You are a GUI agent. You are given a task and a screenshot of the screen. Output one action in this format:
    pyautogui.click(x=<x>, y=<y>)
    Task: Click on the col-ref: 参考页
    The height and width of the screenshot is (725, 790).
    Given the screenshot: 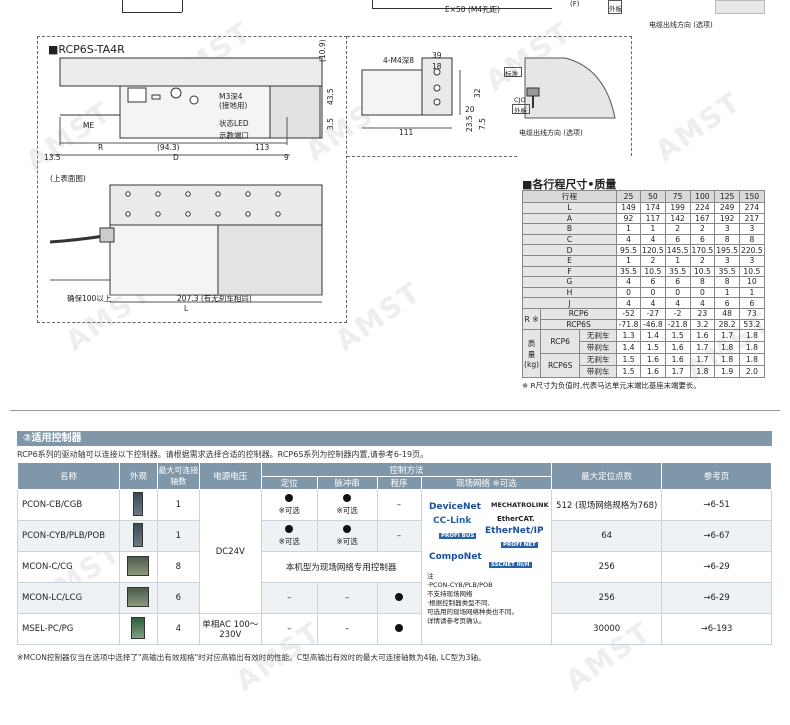 What is the action you would take?
    pyautogui.click(x=716, y=476)
    